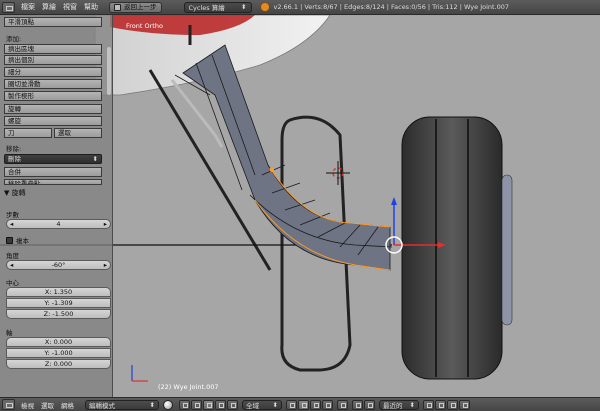 The image size is (600, 411). I want to click on mode-label: 編輯模式, so click(102, 405).